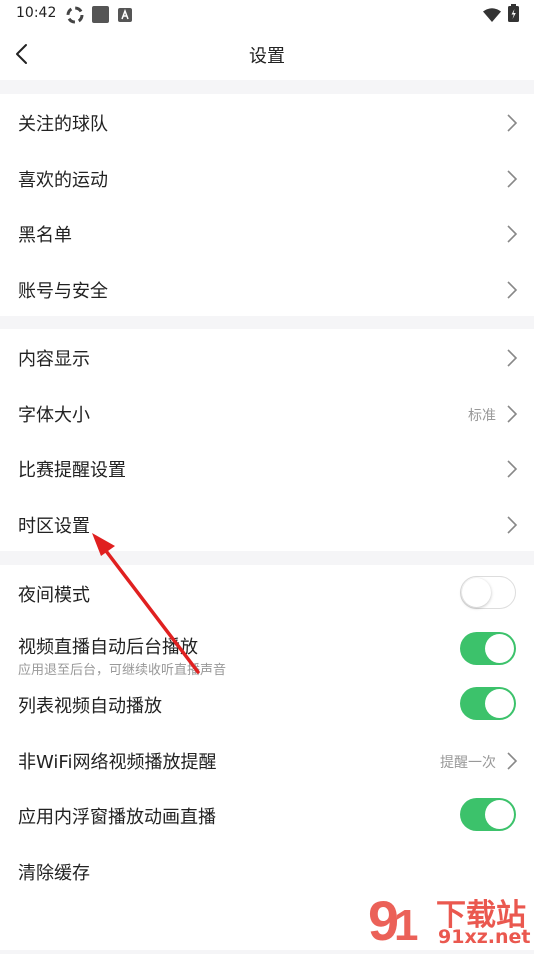 Image resolution: width=534 pixels, height=954 pixels. I want to click on app-square-icon, so click(100, 16).